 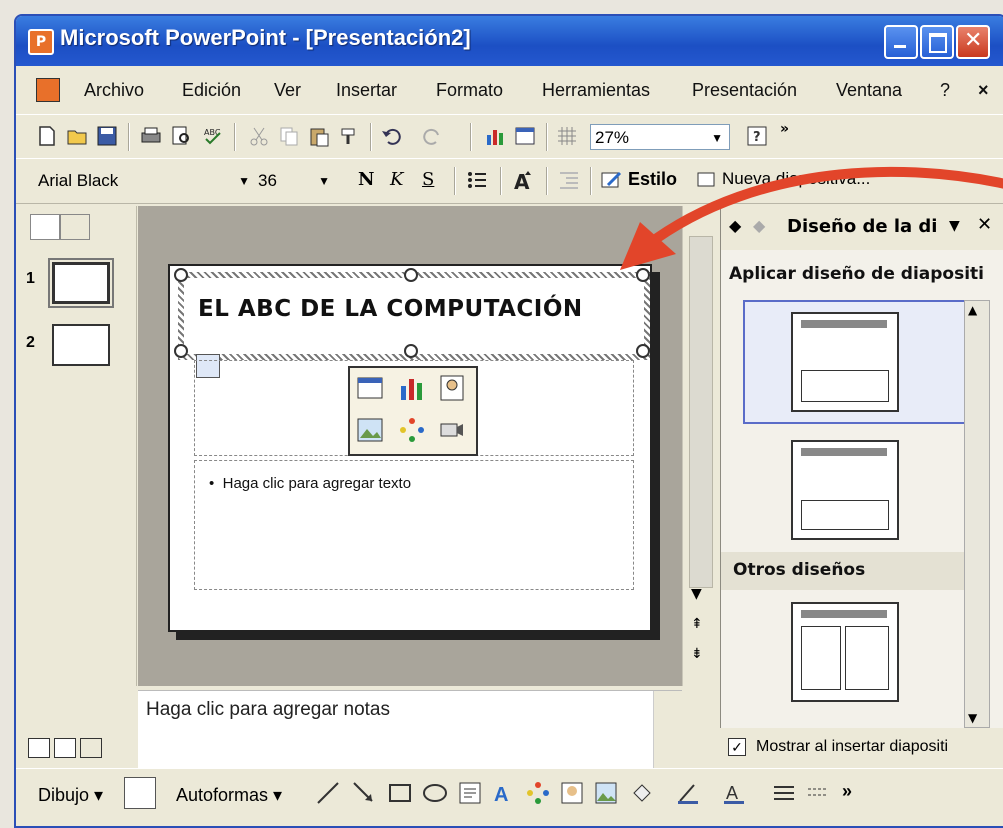 I want to click on menu-help: ?, so click(x=945, y=90).